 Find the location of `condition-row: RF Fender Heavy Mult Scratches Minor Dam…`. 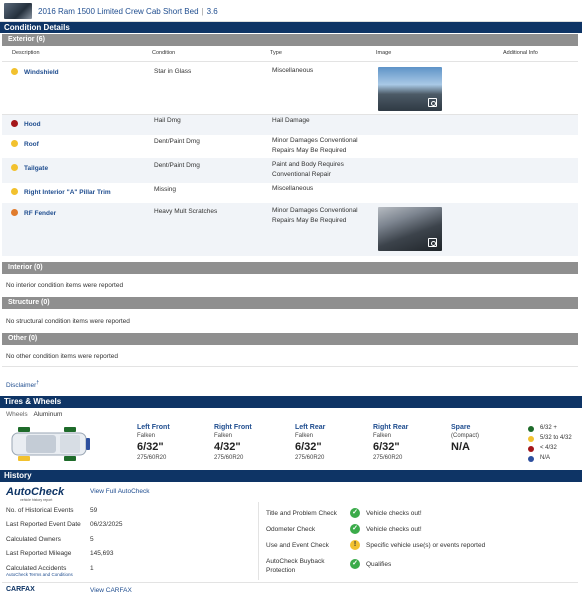

condition-row: RF Fender Heavy Mult Scratches Minor Dam… is located at coordinates (290, 229).